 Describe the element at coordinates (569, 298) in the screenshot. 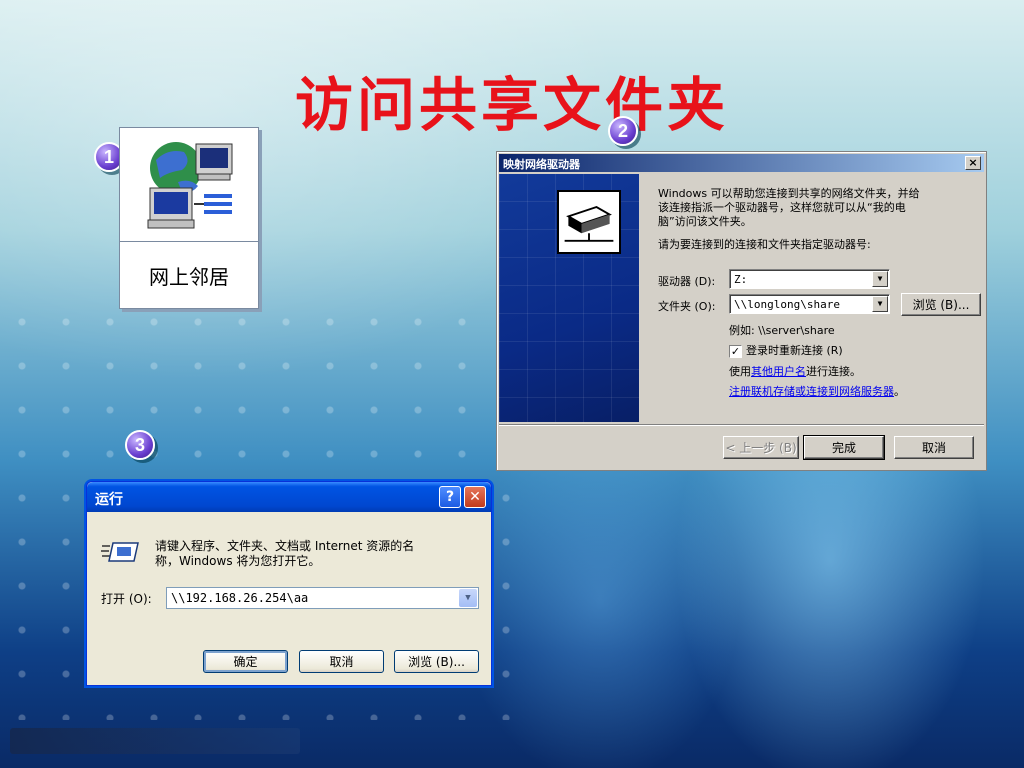

I see `wizard-side-panel` at that location.